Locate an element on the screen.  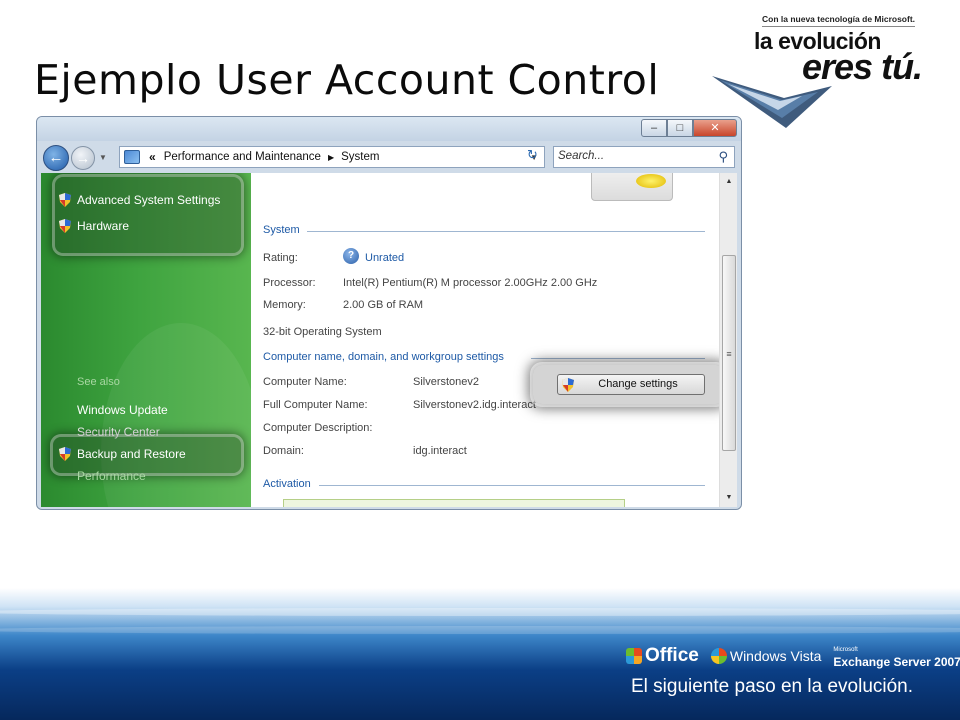
computer-illustration-icon is located at coordinates (632, 187).